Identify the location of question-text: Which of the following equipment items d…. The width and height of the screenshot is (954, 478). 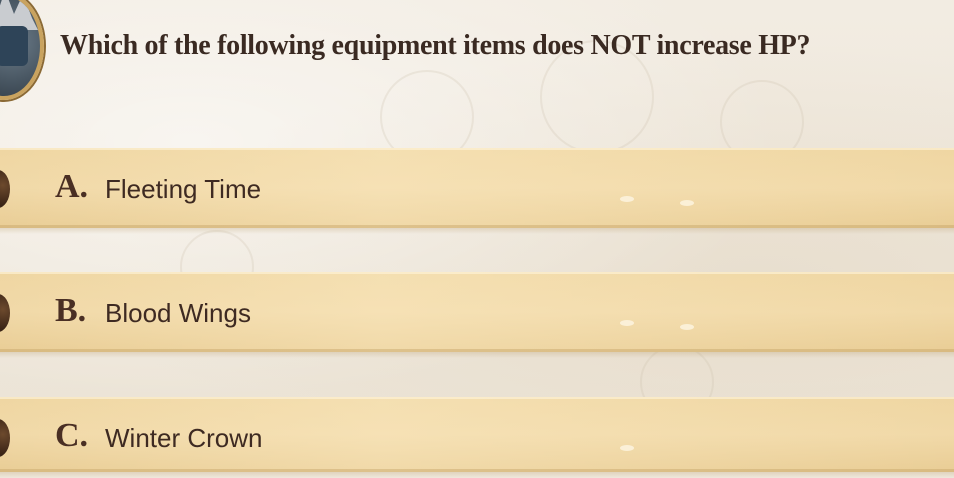
(435, 45).